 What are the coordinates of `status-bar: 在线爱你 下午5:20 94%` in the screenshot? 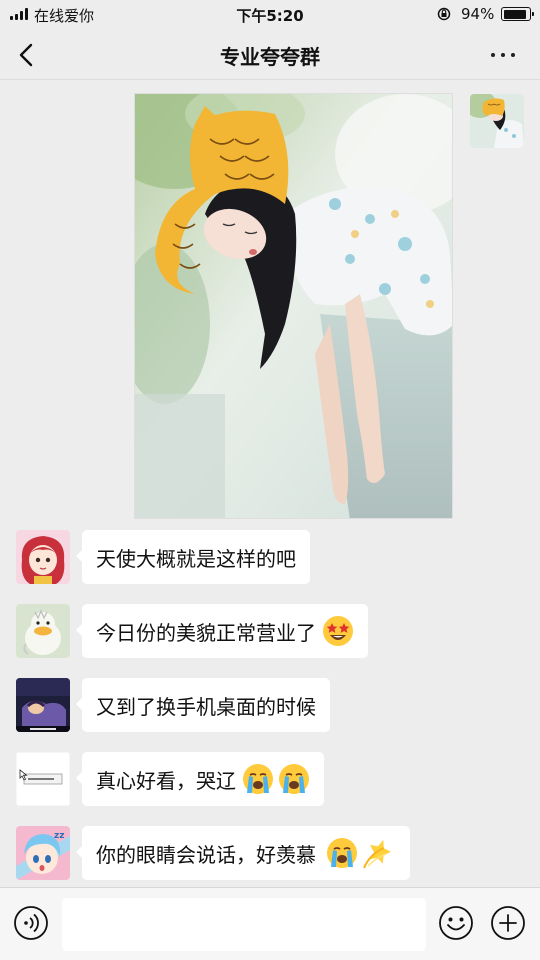 It's located at (270, 15).